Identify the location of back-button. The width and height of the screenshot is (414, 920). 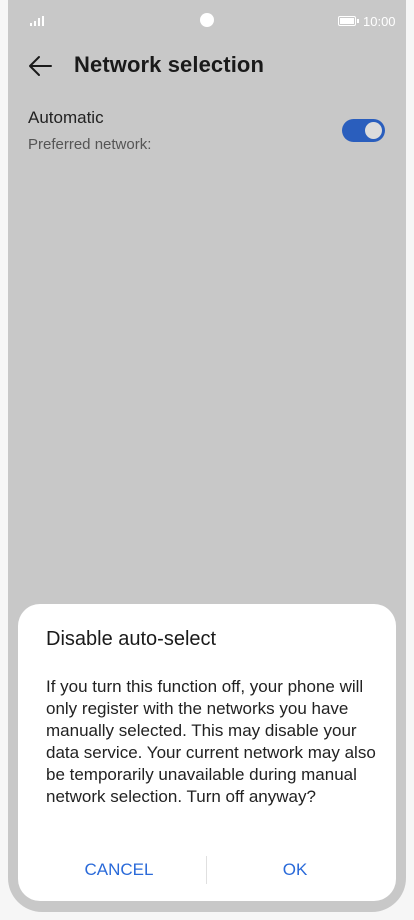
(40, 66).